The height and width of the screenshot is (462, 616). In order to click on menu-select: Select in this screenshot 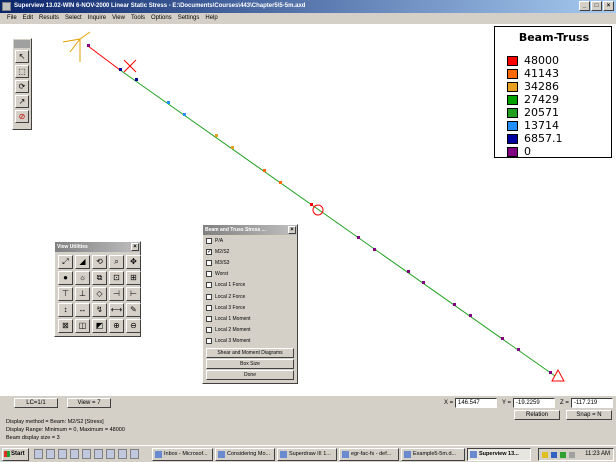, I will do `click(73, 18)`.